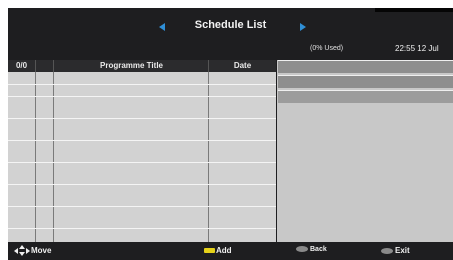 The width and height of the screenshot is (453, 260). Describe the element at coordinates (242, 65) in the screenshot. I see `date-header: Date` at that location.